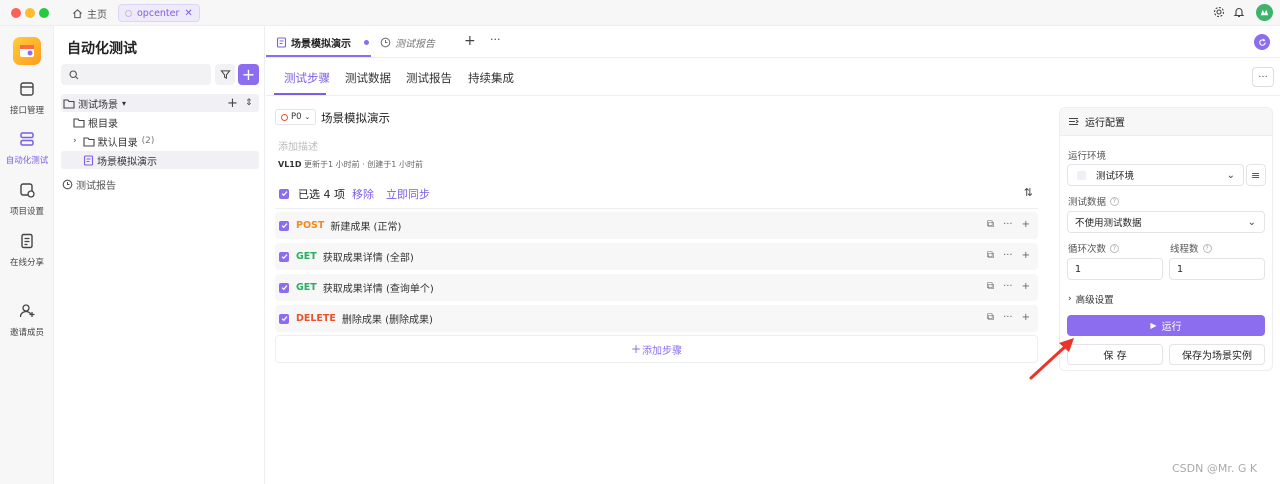 The width and height of the screenshot is (1280, 484). Describe the element at coordinates (1078, 269) in the screenshot. I see `loop-count-value: 1` at that location.